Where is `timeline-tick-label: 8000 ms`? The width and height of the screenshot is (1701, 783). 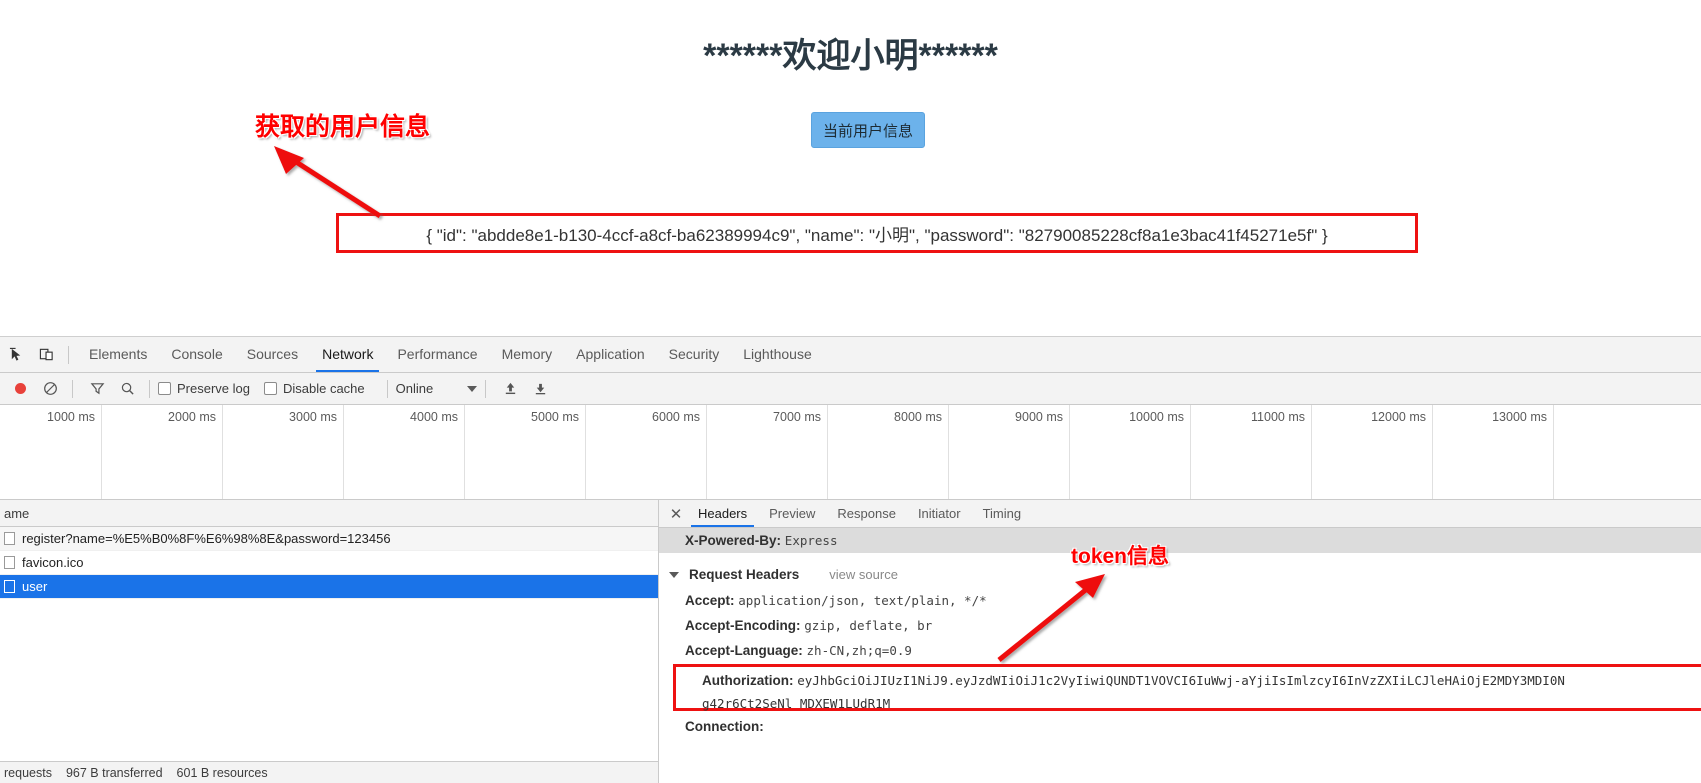
timeline-tick-label: 8000 ms is located at coordinates (918, 417).